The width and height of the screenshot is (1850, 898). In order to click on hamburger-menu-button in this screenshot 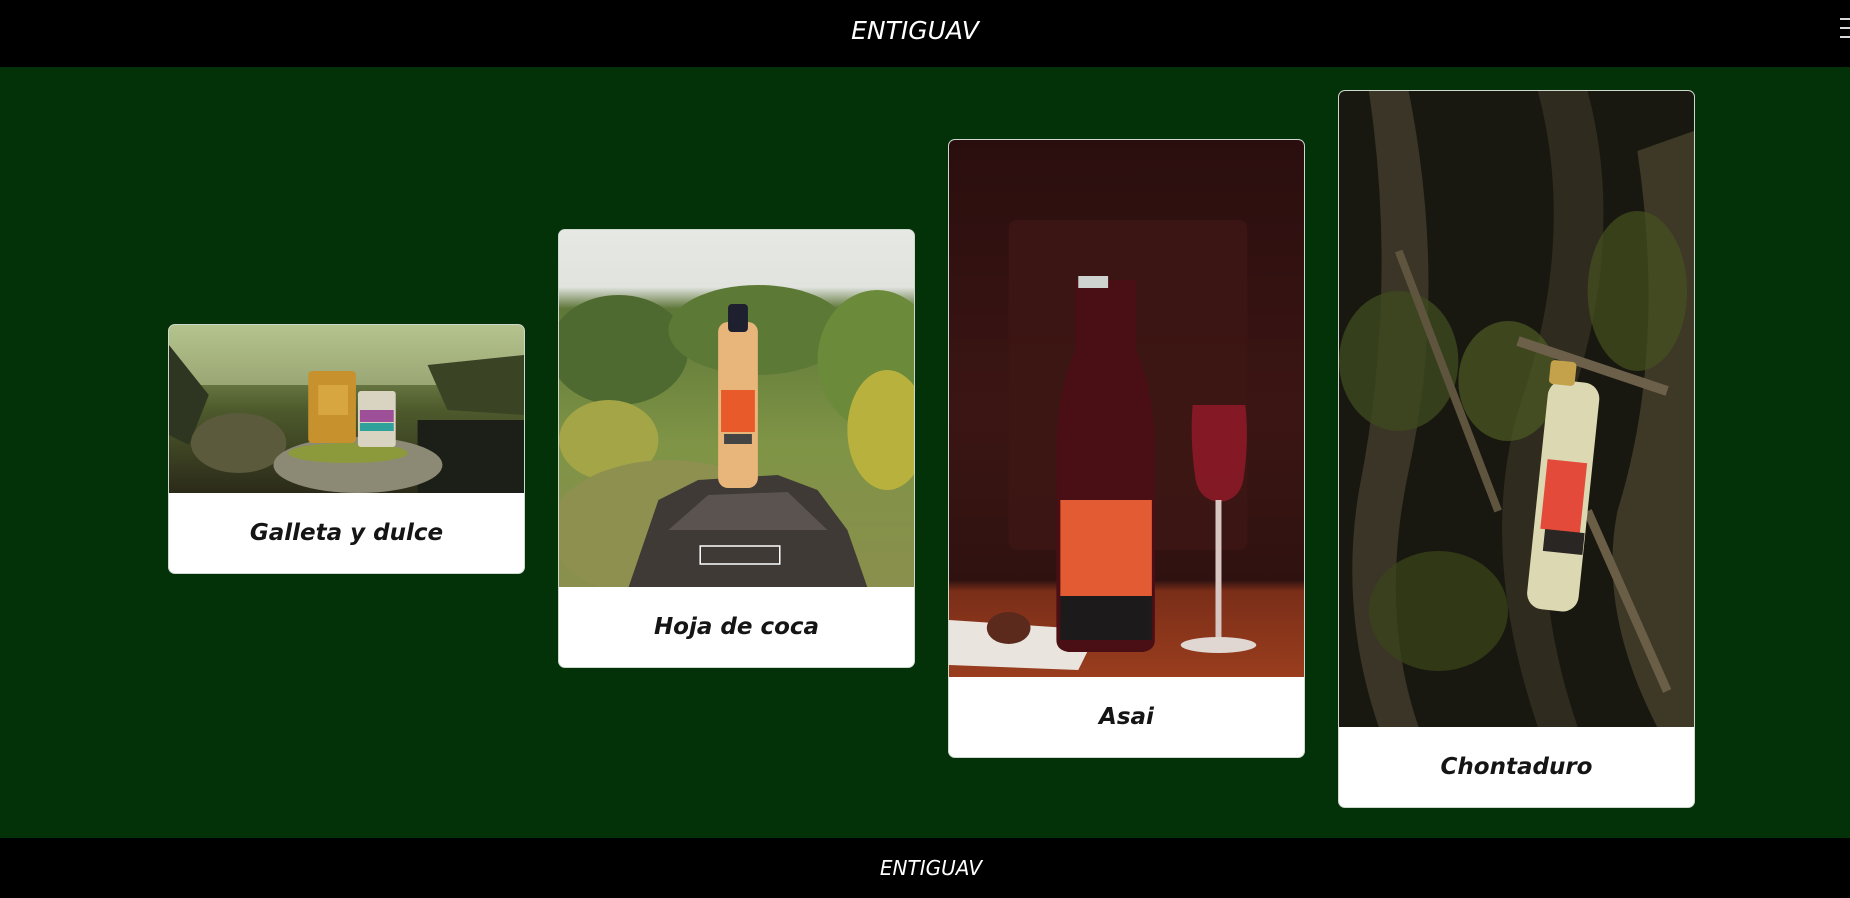, I will do `click(1845, 29)`.